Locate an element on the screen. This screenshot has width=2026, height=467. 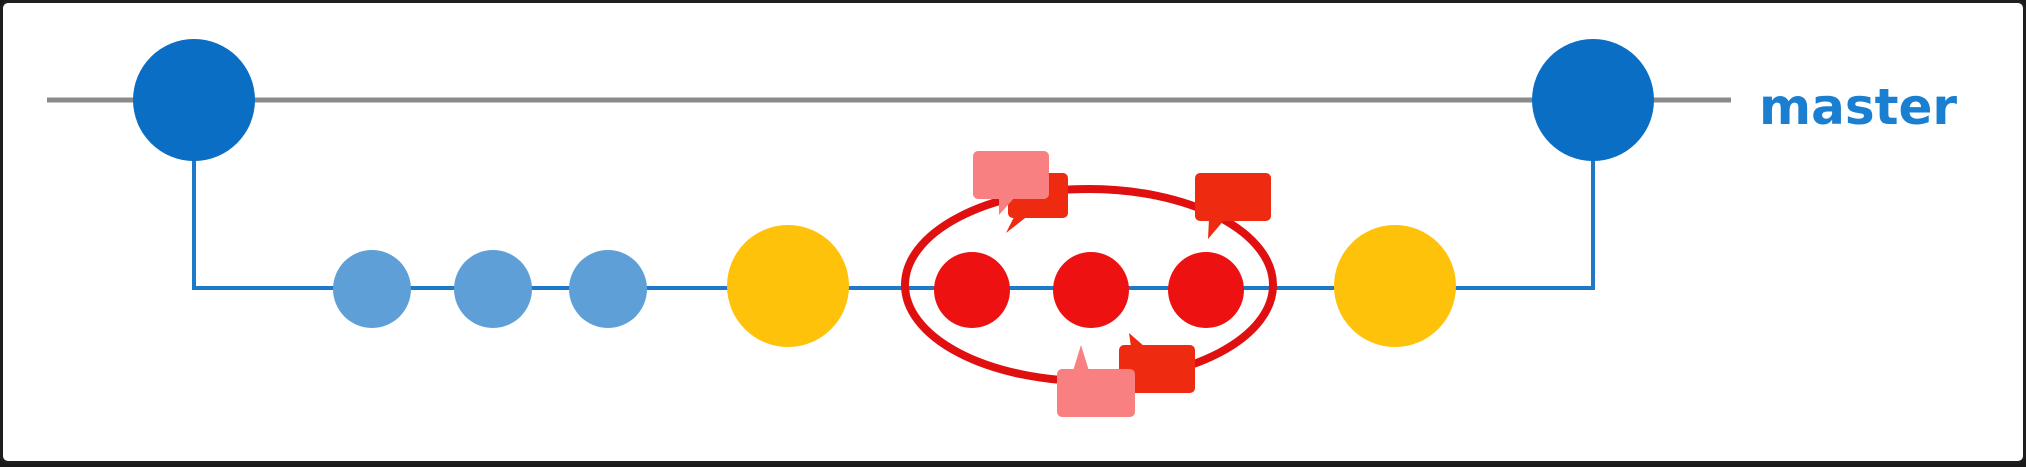
merge-commit-left is located at coordinates (788, 286).